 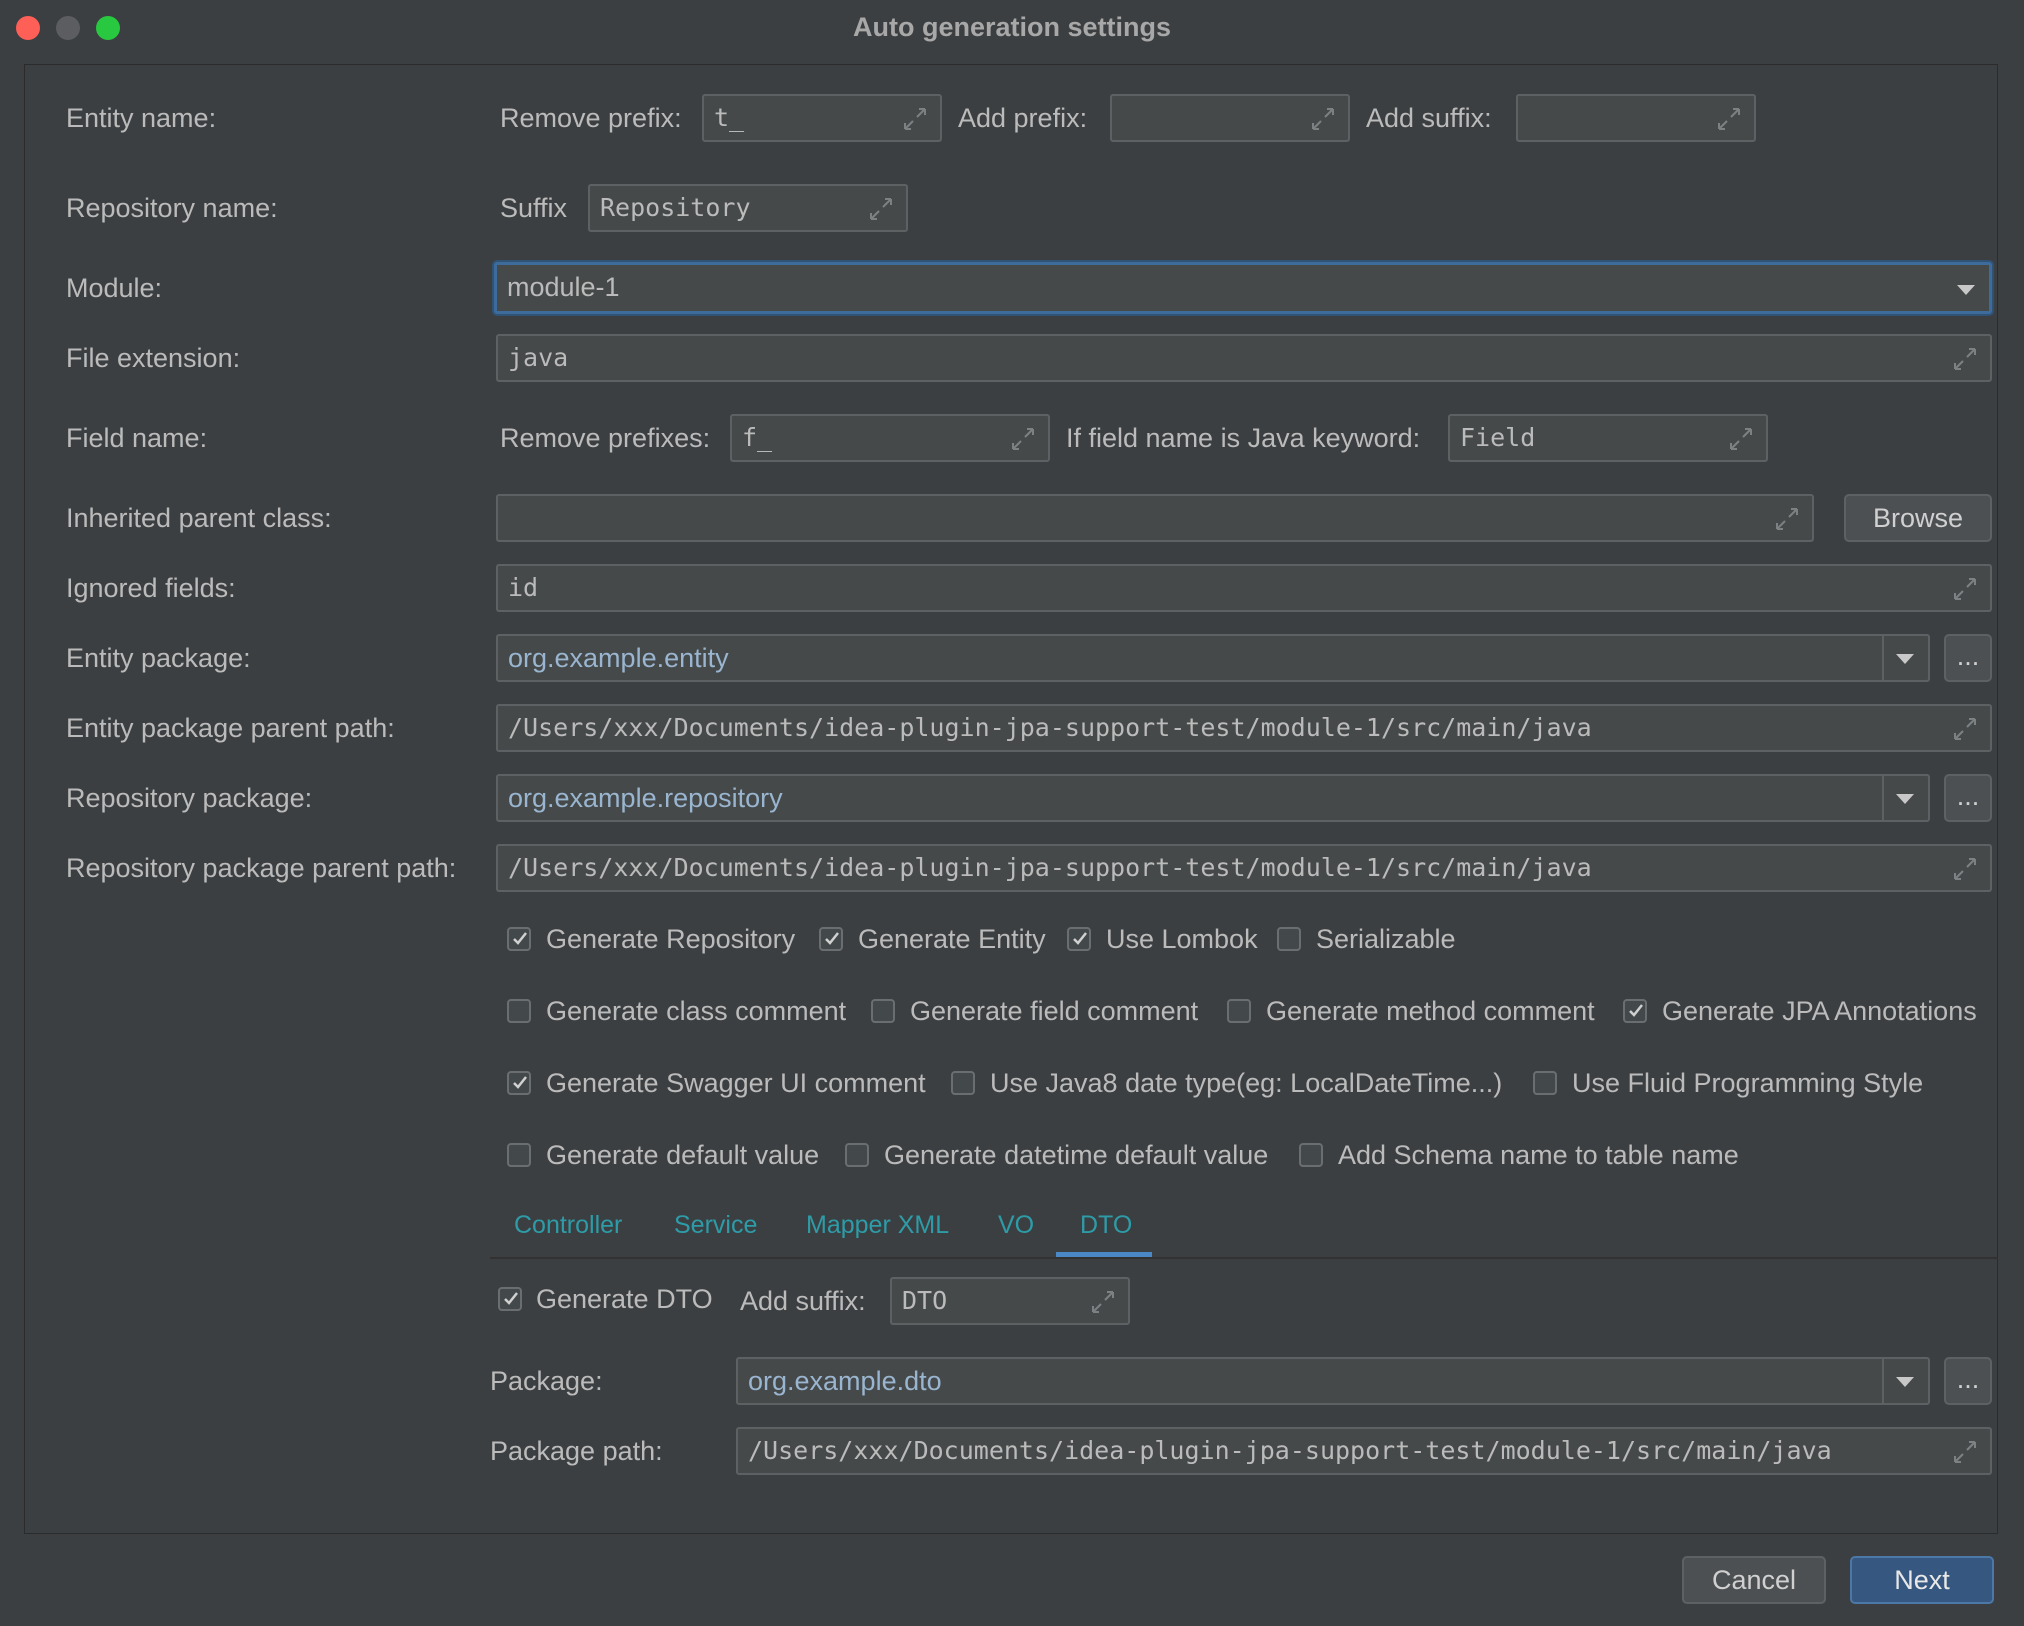 What do you see at coordinates (1311, 1155) in the screenshot?
I see `add-schema-name-checkbox` at bounding box center [1311, 1155].